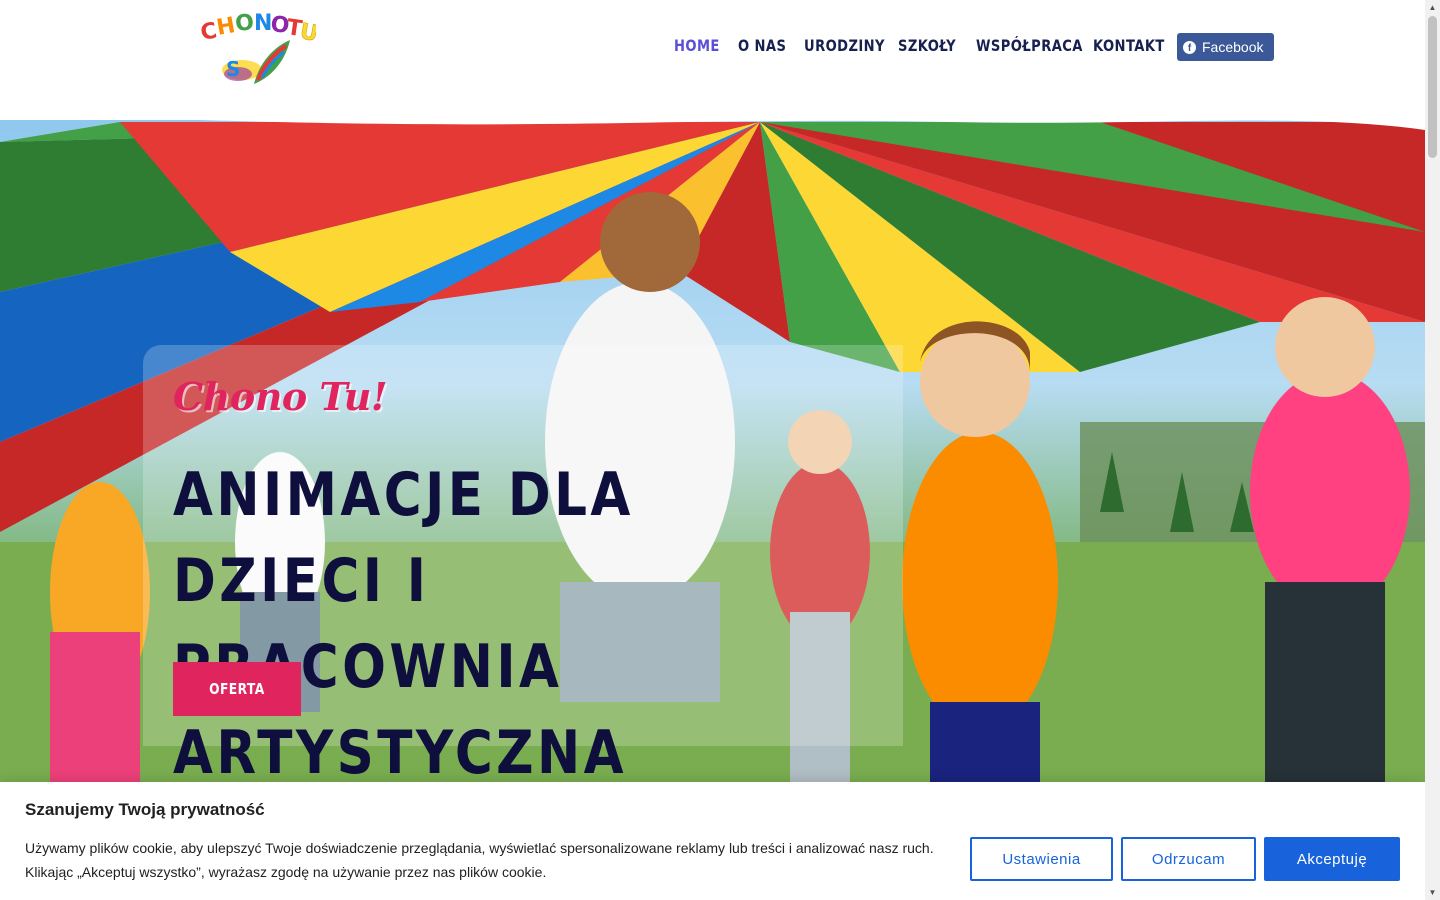 The width and height of the screenshot is (1440, 900). Describe the element at coordinates (844, 45) in the screenshot. I see `nav-item-urodziny: URODZINY` at that location.